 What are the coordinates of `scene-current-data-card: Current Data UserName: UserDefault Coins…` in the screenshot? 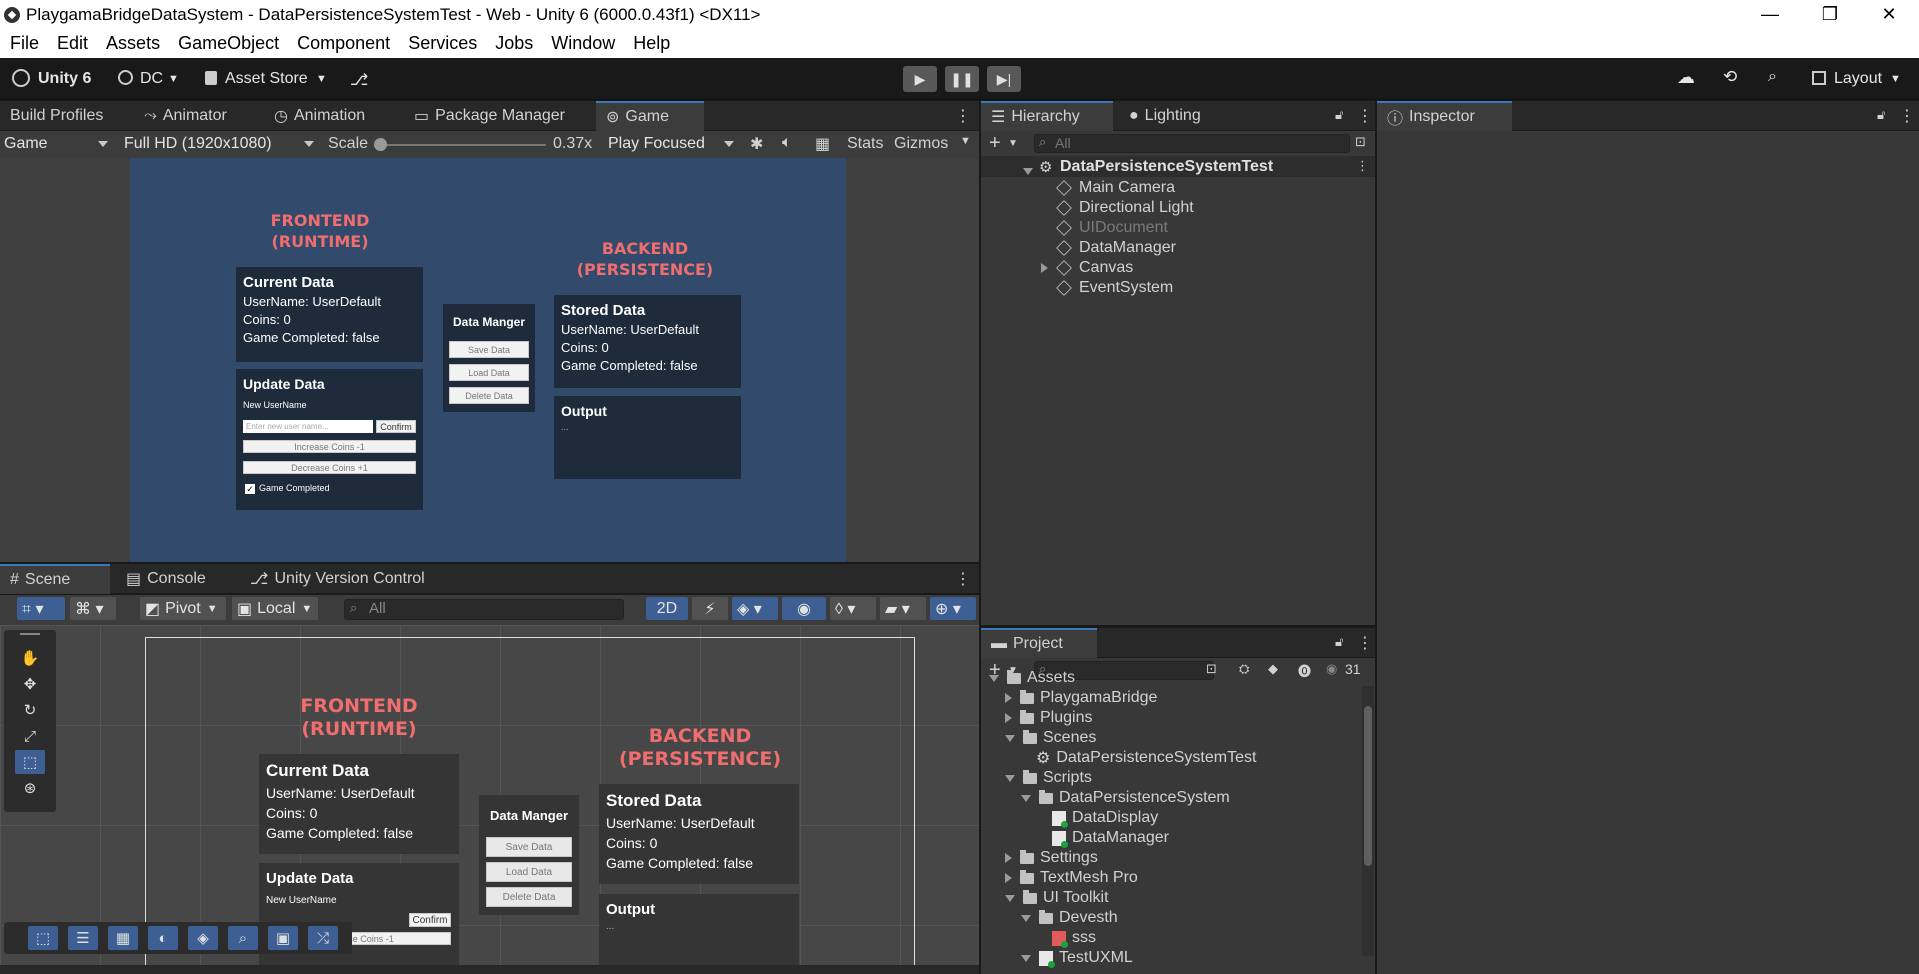 It's located at (359, 804).